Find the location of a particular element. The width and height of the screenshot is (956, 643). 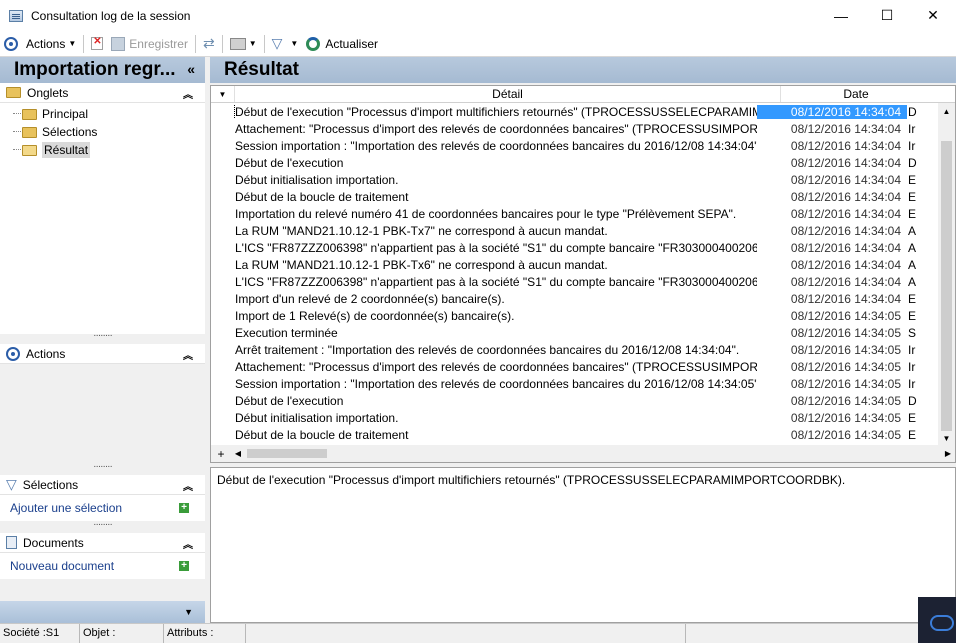

column-menu-button: ▼ is located at coordinates (223, 94).